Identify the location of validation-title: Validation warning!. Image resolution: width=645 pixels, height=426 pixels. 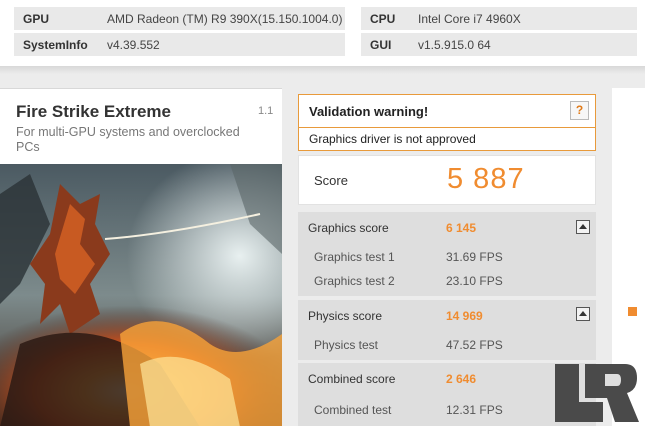
(369, 111).